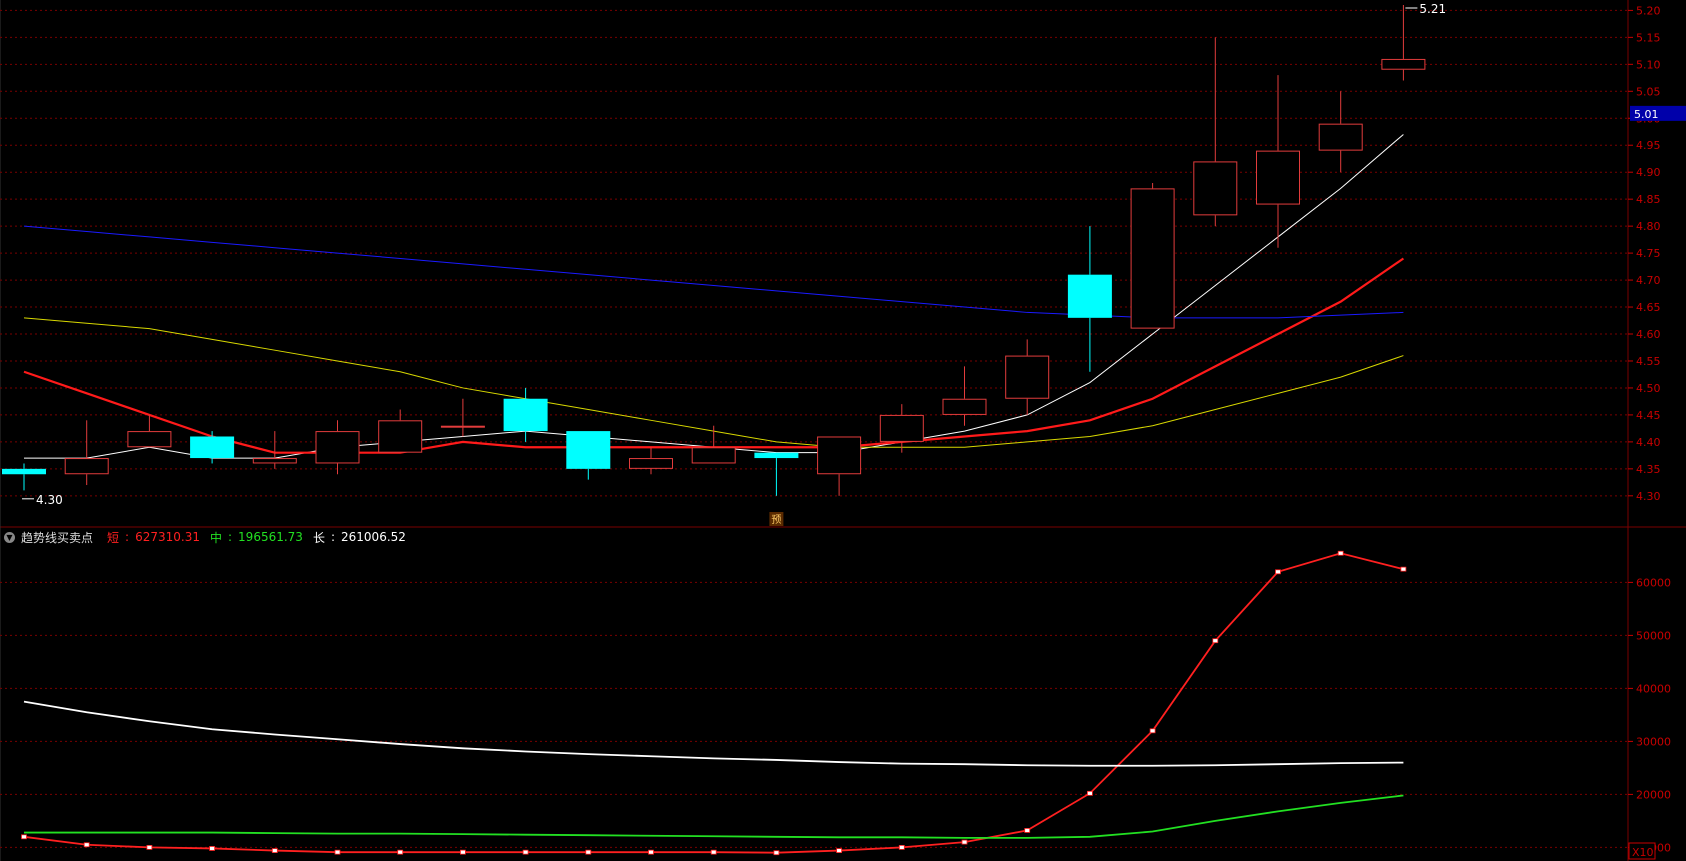  Describe the element at coordinates (215, 537) in the screenshot. I see `mid-series-label: 中` at that location.